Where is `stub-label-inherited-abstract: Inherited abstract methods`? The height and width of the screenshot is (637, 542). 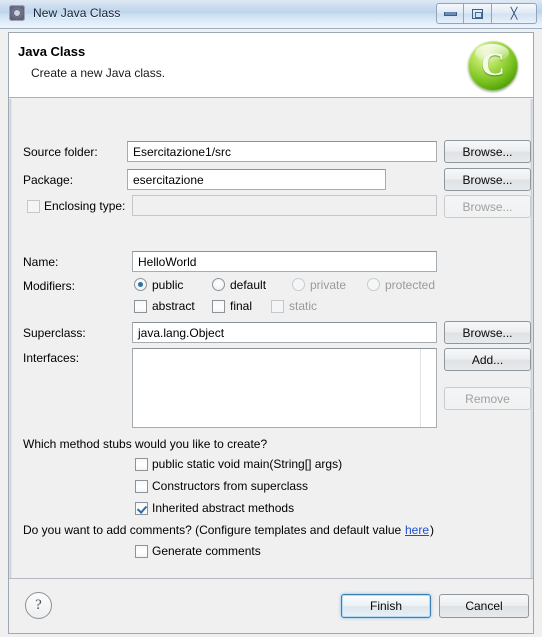 stub-label-inherited-abstract: Inherited abstract methods is located at coordinates (223, 508).